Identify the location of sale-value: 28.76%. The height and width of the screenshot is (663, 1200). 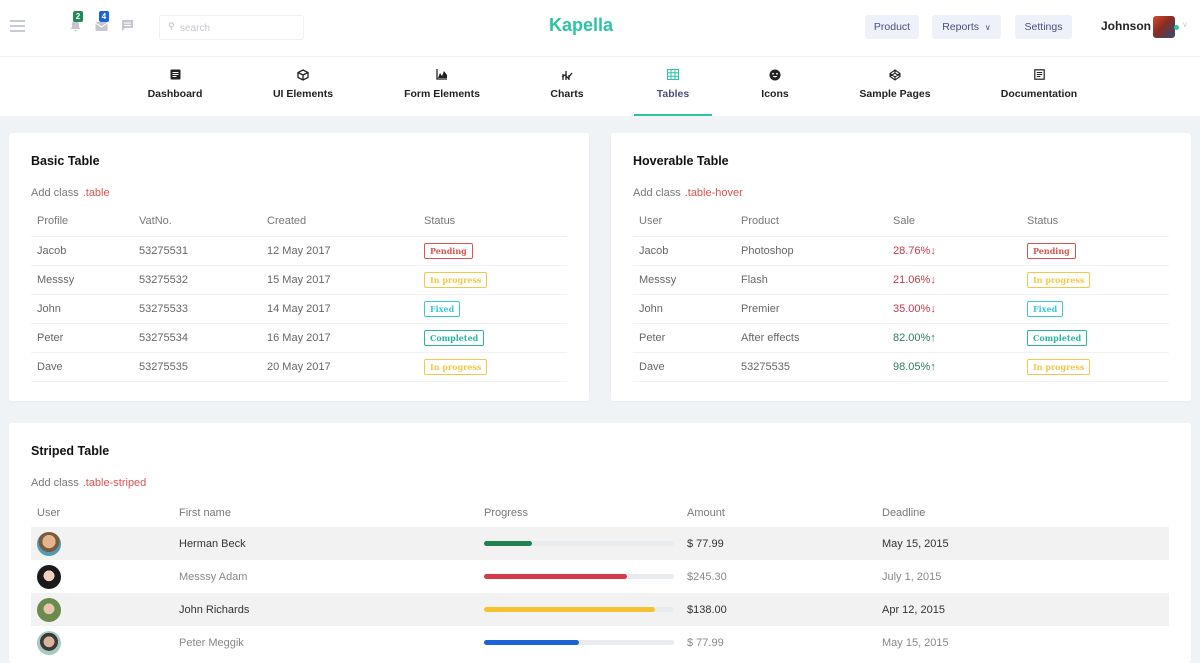
(912, 250).